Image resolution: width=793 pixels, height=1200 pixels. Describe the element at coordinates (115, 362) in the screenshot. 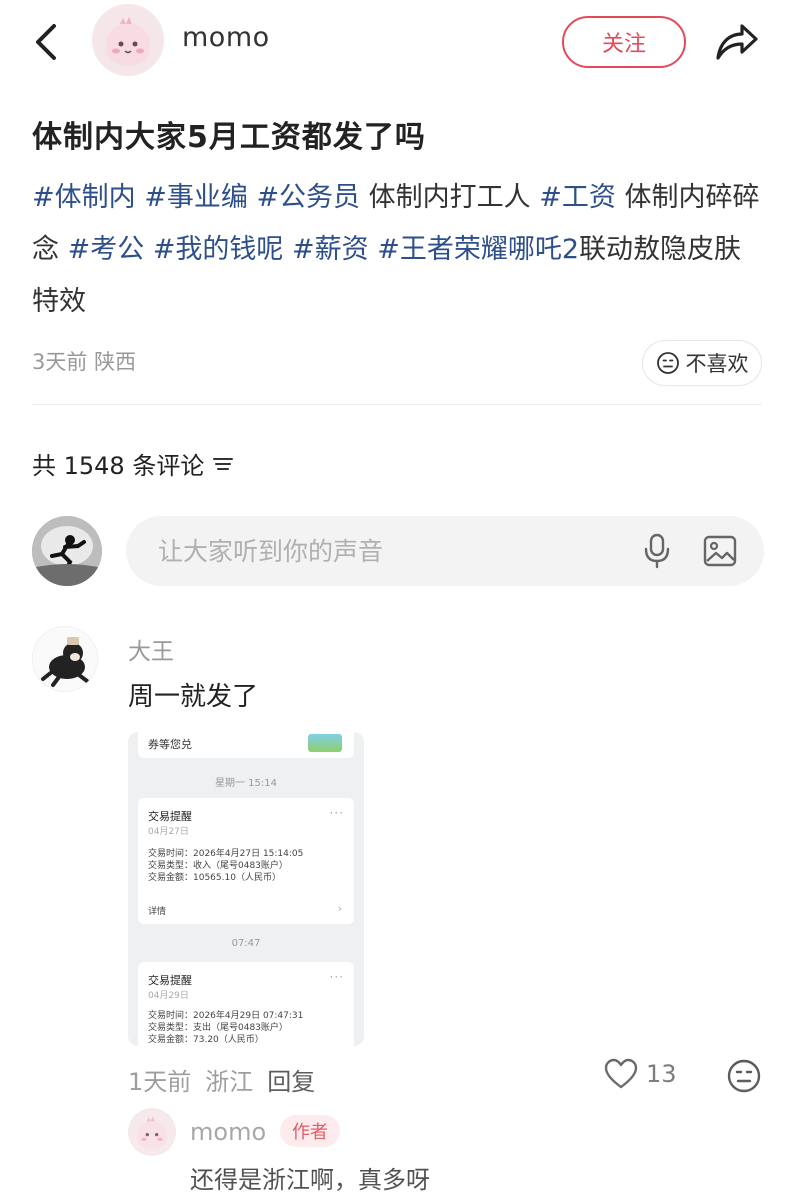

I see `post-location: 陕西` at that location.